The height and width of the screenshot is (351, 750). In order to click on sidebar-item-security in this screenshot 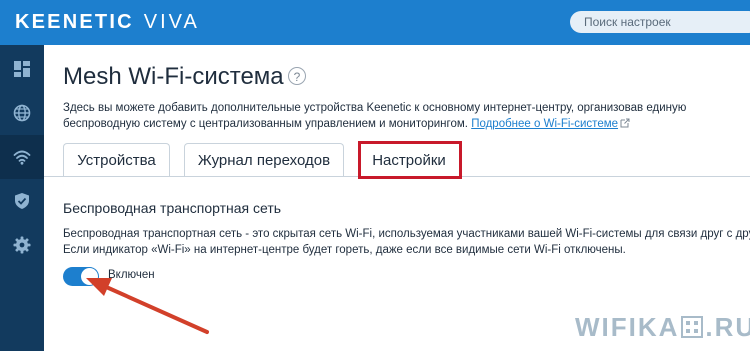, I will do `click(22, 201)`.